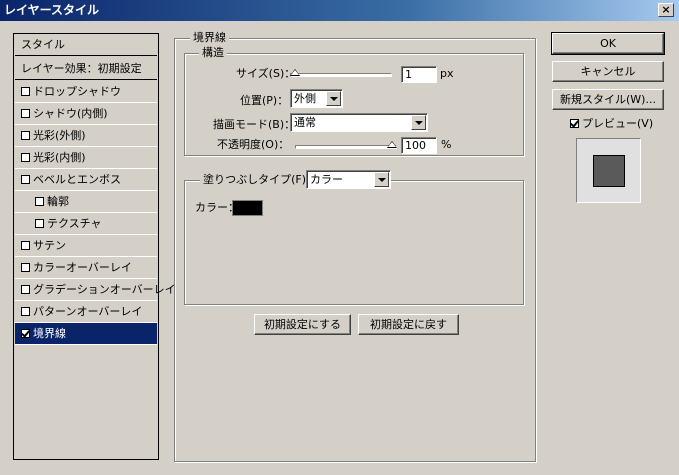 The height and width of the screenshot is (475, 679). What do you see at coordinates (25, 157) in the screenshot?
I see `inner-glow-checkbox` at bounding box center [25, 157].